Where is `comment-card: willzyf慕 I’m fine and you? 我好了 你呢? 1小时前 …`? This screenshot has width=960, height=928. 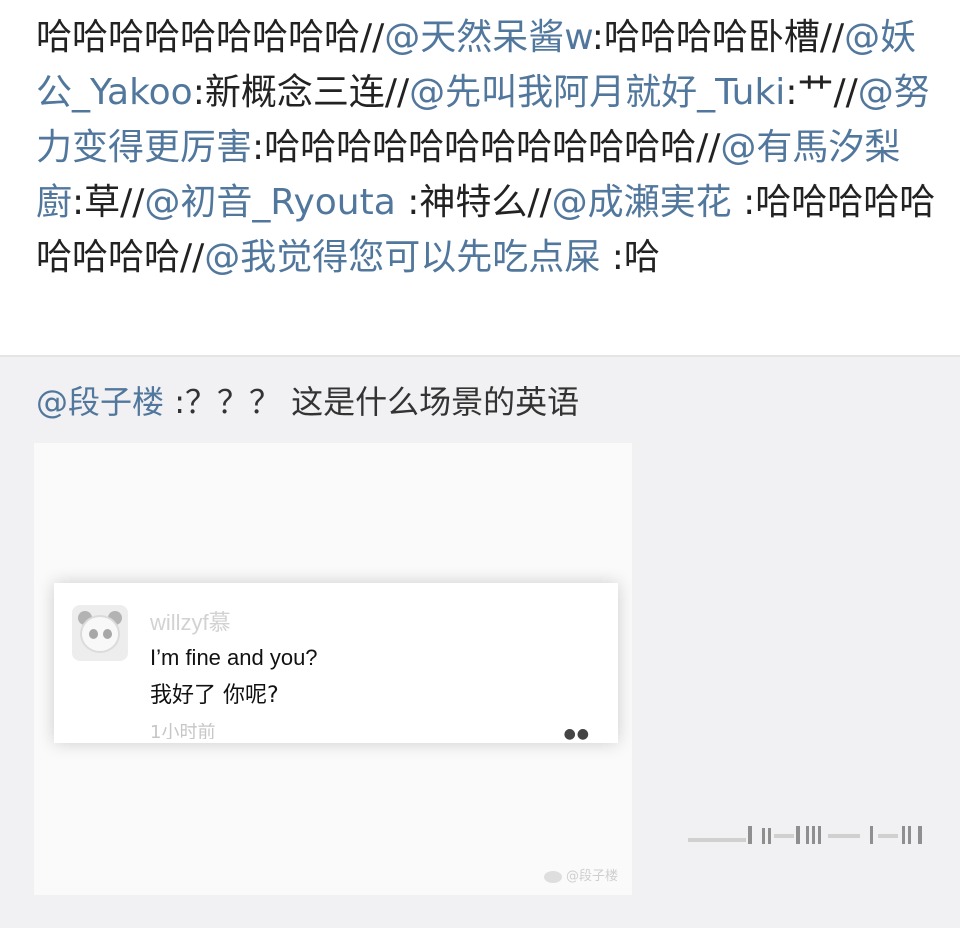 comment-card: willzyf慕 I’m fine and you? 我好了 你呢? 1小时前 … is located at coordinates (336, 663).